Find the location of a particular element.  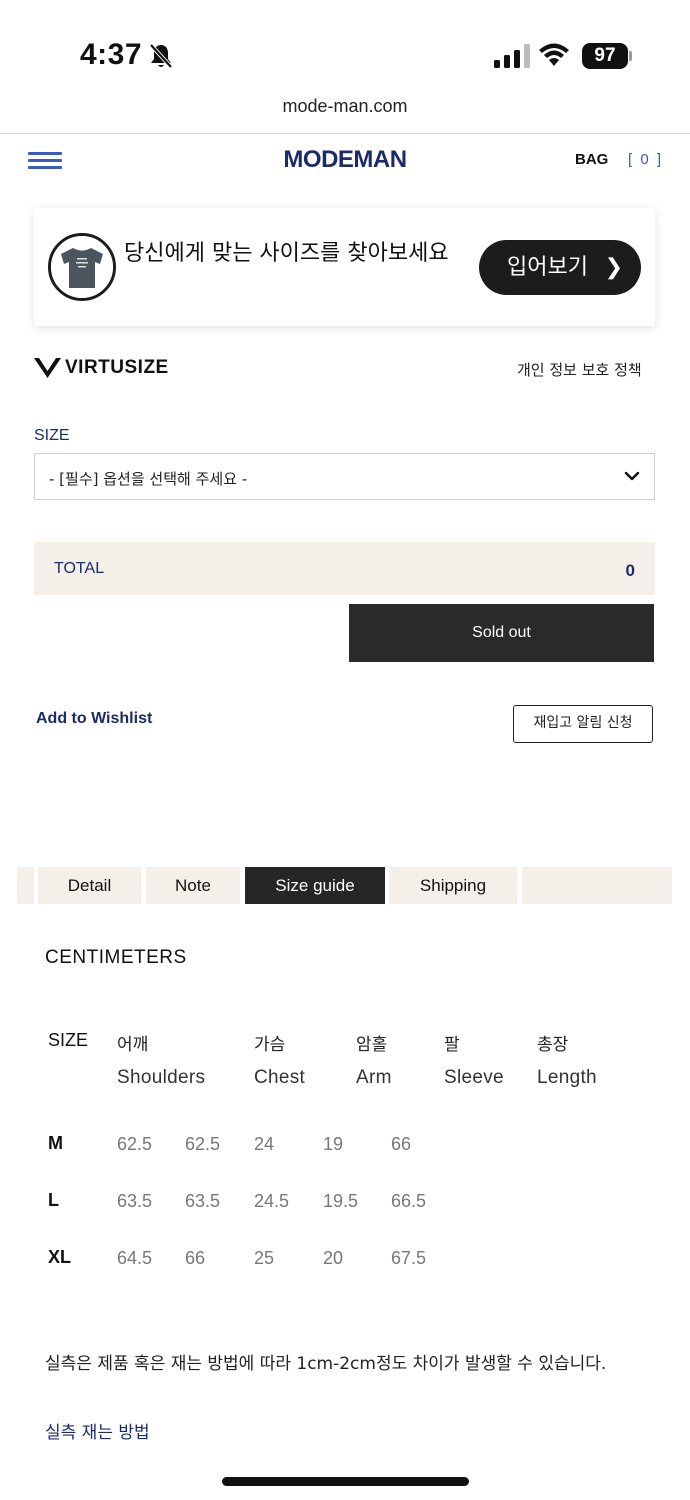

restock-alert-button: 재입고 알림 신청 is located at coordinates (583, 724).